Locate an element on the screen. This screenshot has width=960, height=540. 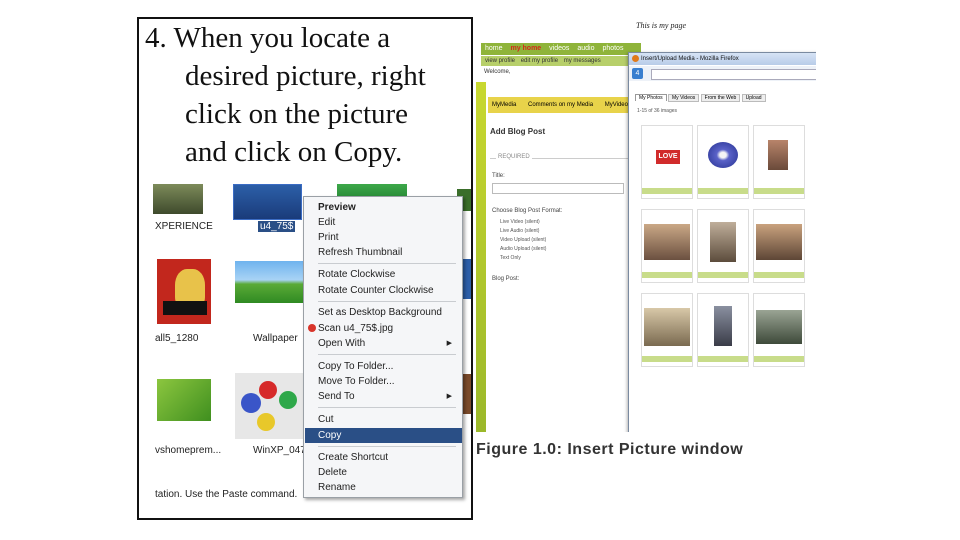
menu-item-rotate-clockwise: Rotate Clockwise is located at coordinates (388, 274).